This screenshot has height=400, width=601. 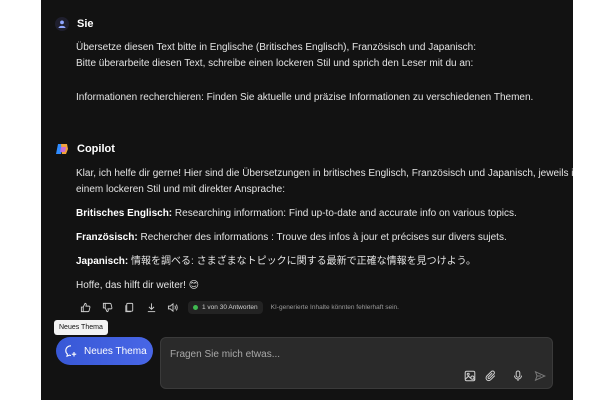 What do you see at coordinates (138, 285) in the screenshot?
I see `copilot-closing: Hoffe, das hilft dir weiter! 😊` at bounding box center [138, 285].